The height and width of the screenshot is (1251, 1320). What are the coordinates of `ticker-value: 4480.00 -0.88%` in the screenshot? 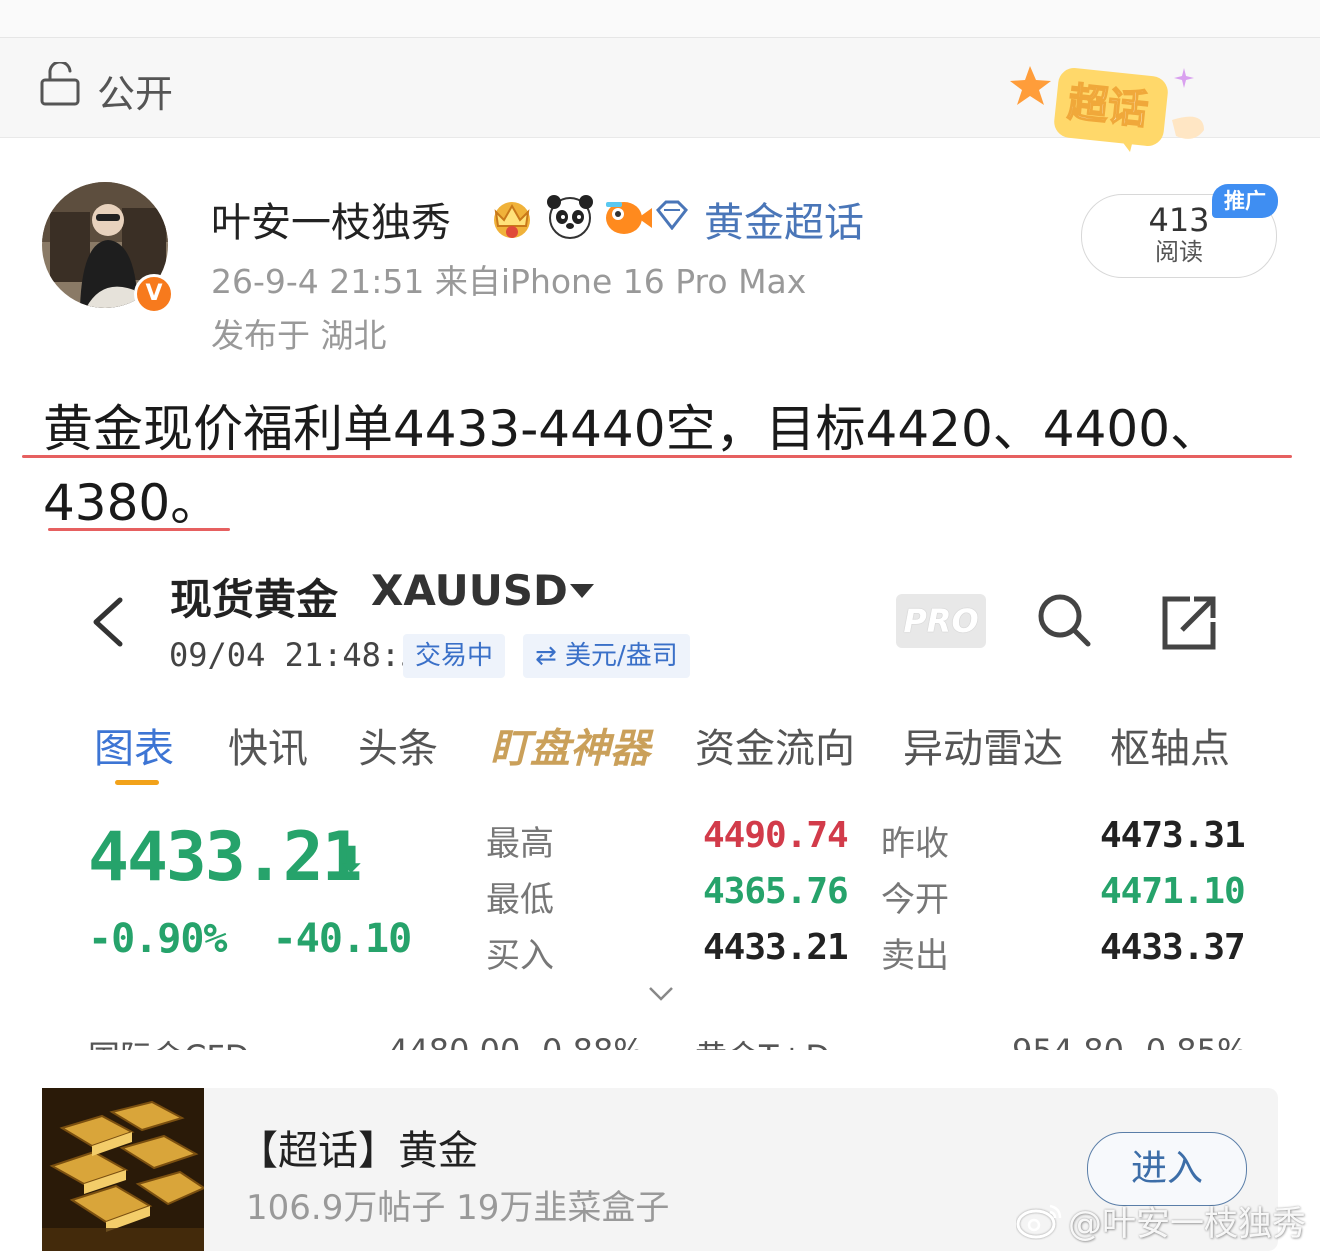 It's located at (516, 1040).